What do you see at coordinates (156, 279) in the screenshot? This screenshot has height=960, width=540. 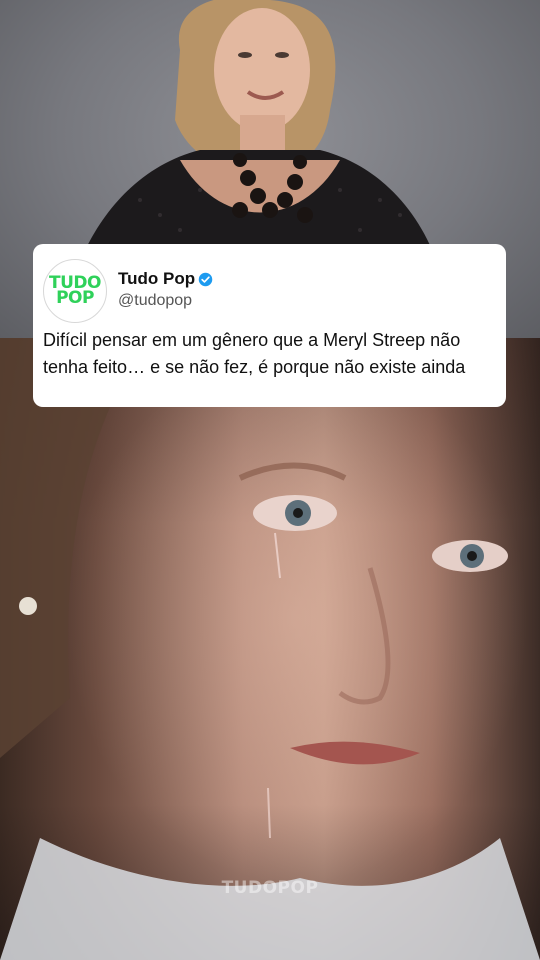 I see `display-name: Tudo Pop` at bounding box center [156, 279].